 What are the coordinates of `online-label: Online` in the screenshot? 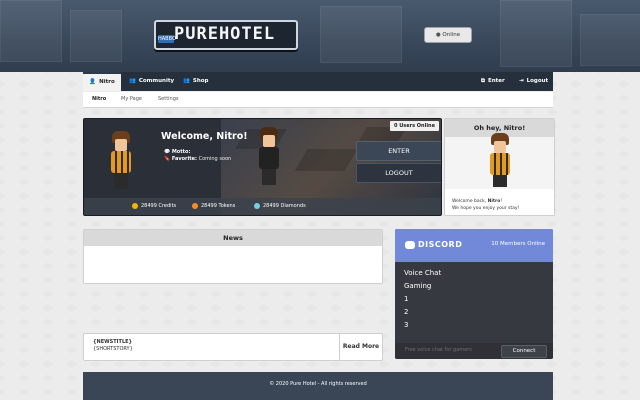 It's located at (451, 35).